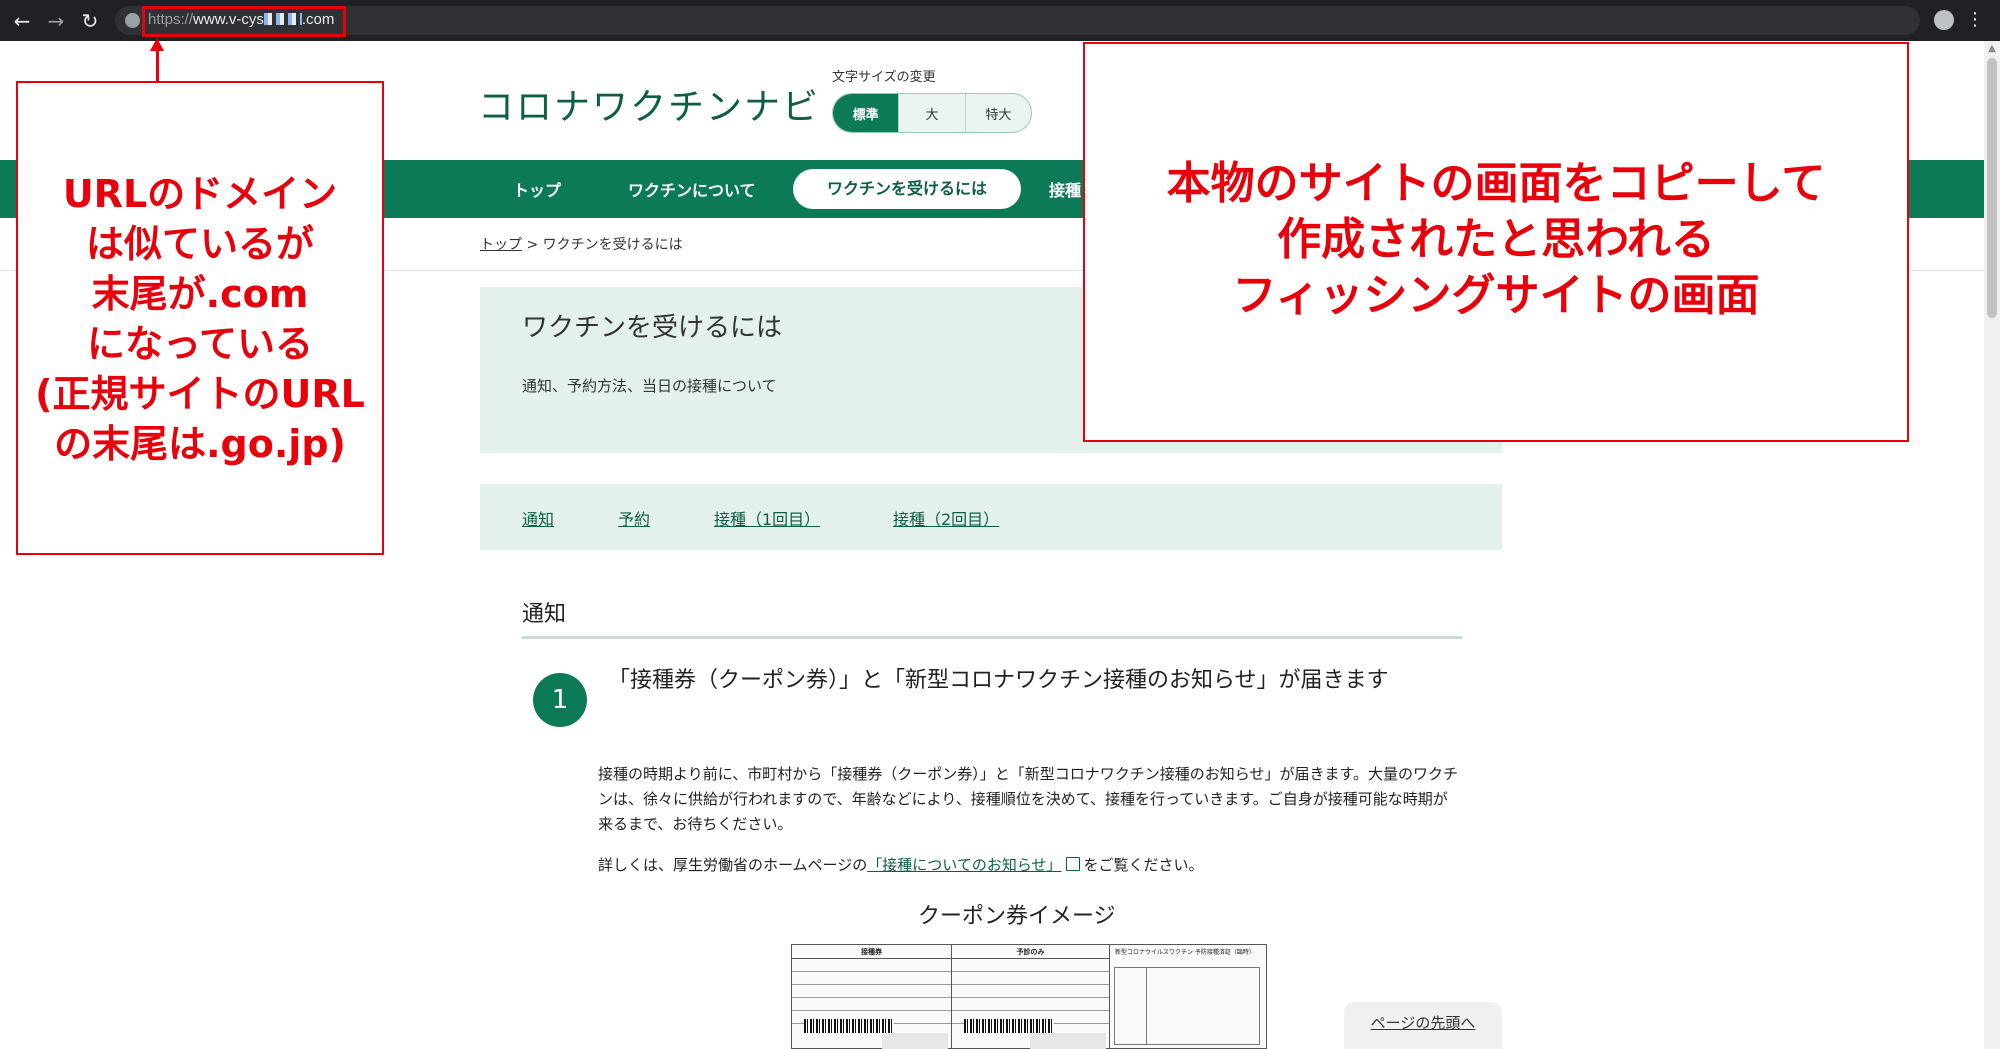  What do you see at coordinates (907, 189) in the screenshot?
I see `nav-item-get-vaccinated: ワクチンを受けるには` at bounding box center [907, 189].